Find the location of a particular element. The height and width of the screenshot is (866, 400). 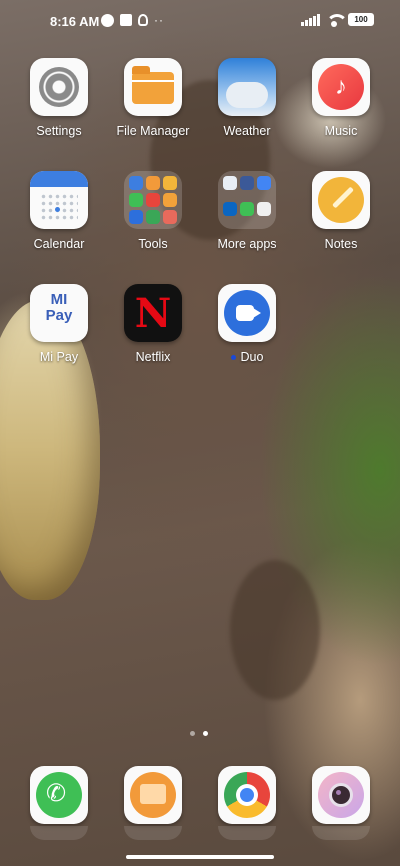

gear-icon is located at coordinates (59, 87).